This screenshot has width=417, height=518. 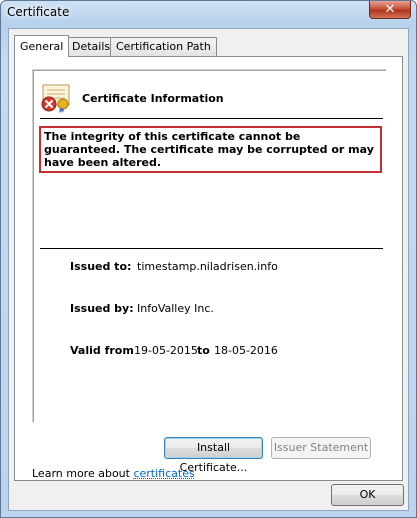 I want to click on learn-more-prefix: Learn more about, so click(x=83, y=473).